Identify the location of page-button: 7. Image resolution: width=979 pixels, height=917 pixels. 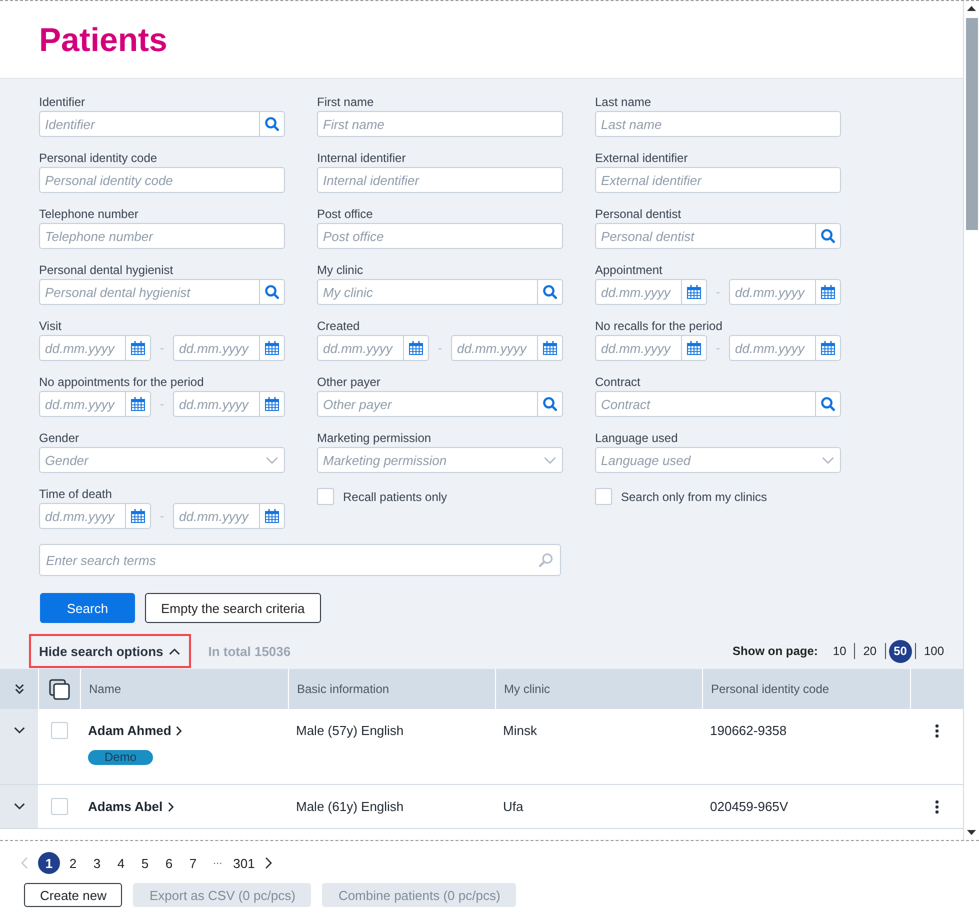
(193, 863).